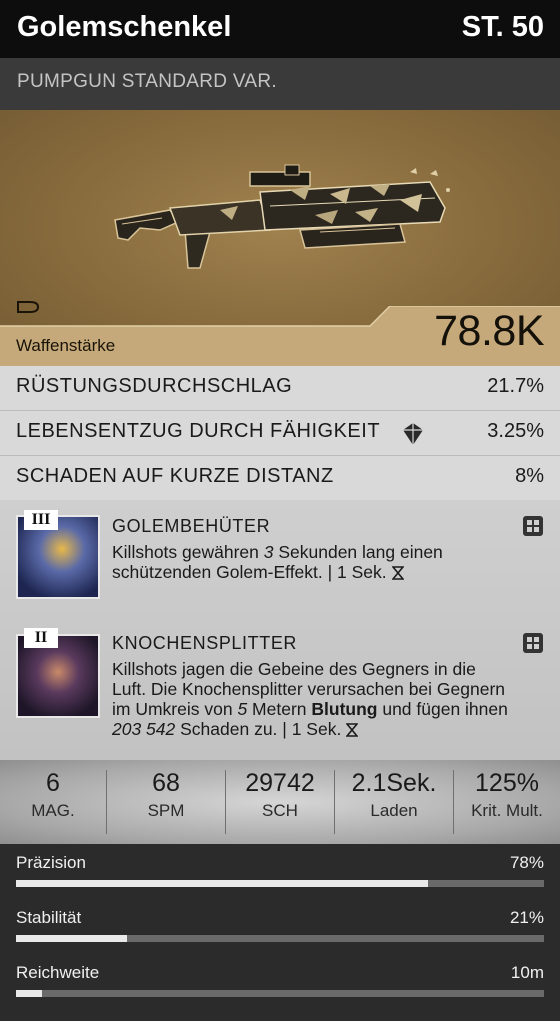 The width and height of the screenshot is (560, 1021). Describe the element at coordinates (489, 331) in the screenshot. I see `power-value: 78.8K` at that location.